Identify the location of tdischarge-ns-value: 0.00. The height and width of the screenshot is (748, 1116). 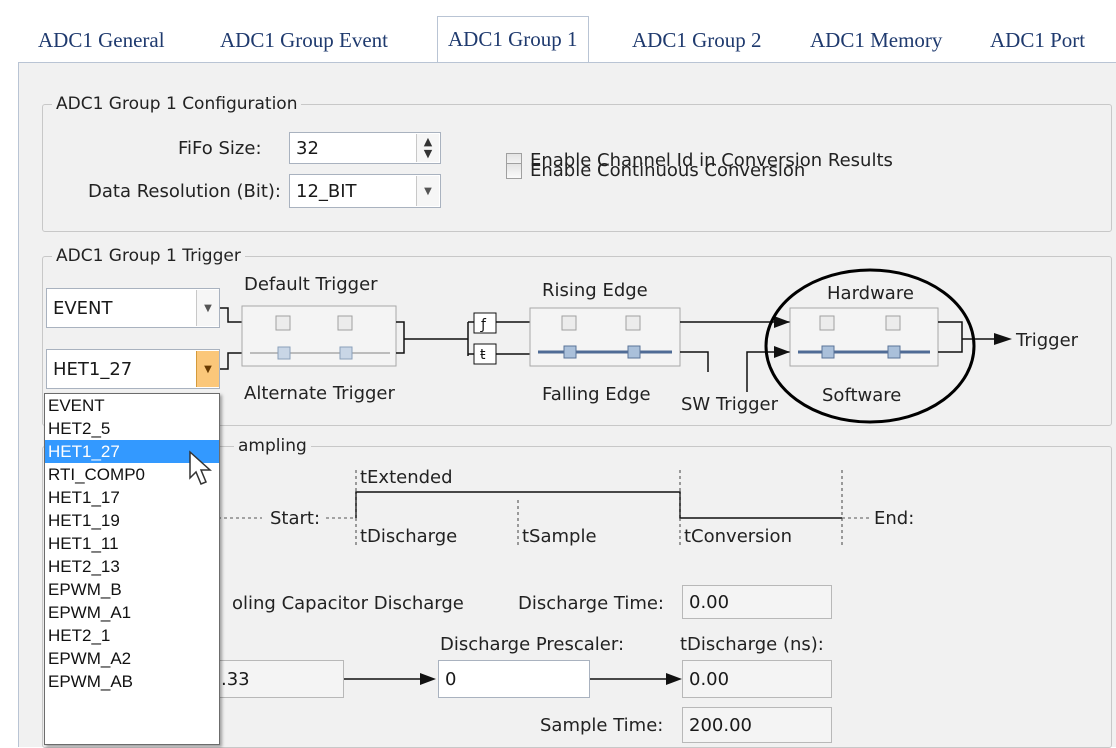
(709, 679).